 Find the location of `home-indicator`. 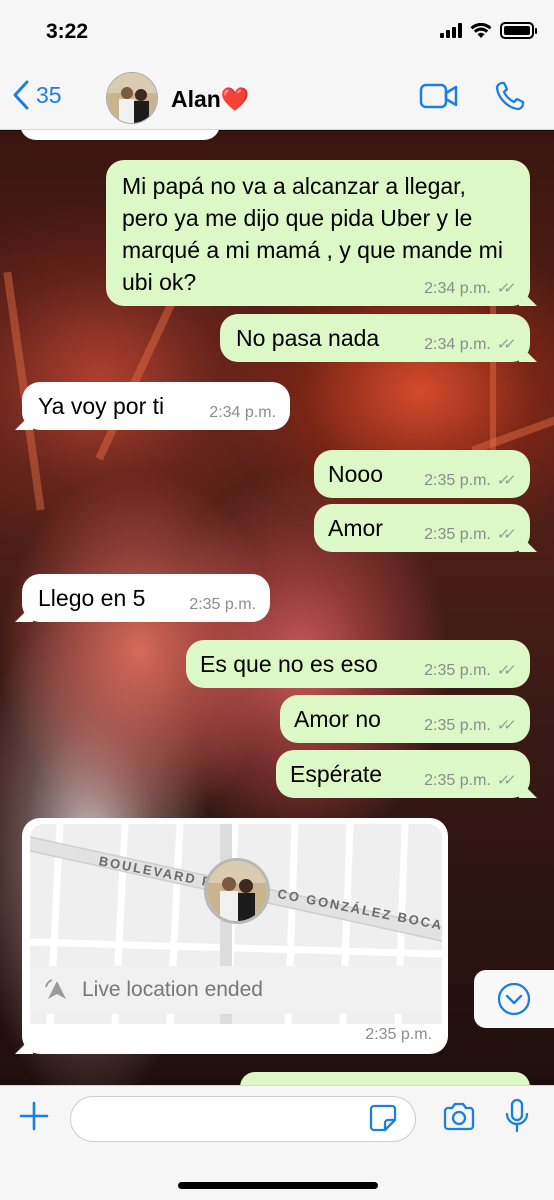

home-indicator is located at coordinates (278, 1185).